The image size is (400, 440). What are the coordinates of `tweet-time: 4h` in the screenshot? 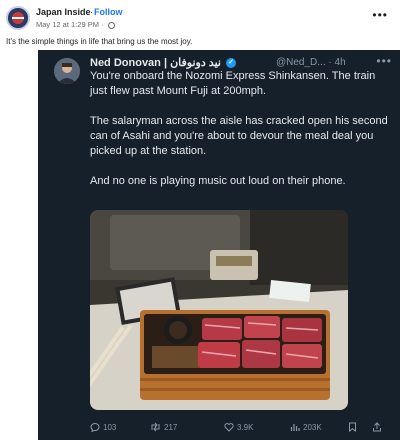 It's located at (340, 62).